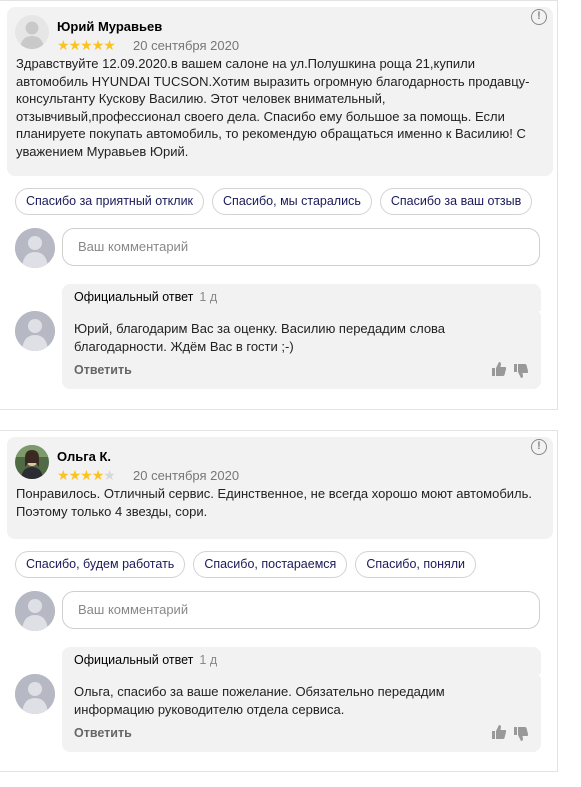 This screenshot has height=787, width=581. I want to click on quick-reply-chip: Спасибо, мы старались, so click(292, 201).